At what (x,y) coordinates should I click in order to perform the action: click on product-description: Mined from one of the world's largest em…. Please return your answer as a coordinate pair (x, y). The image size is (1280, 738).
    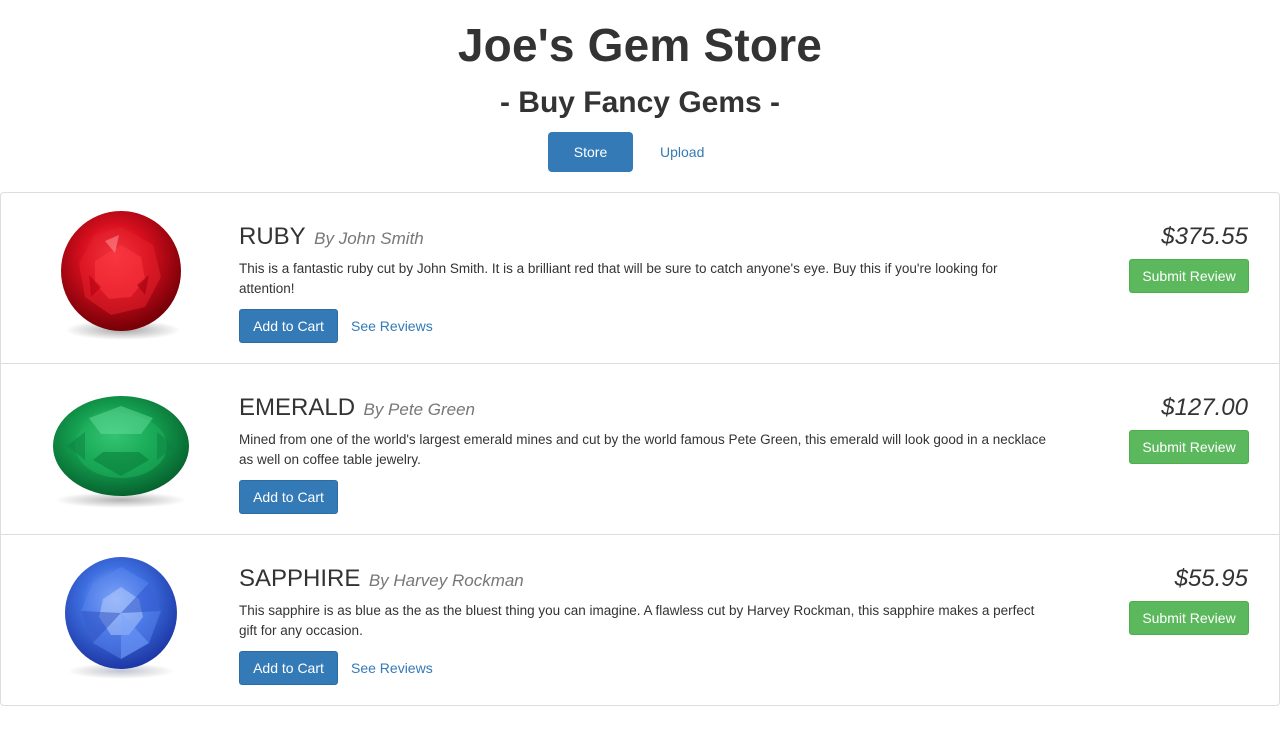
    Looking at the image, I should click on (642, 449).